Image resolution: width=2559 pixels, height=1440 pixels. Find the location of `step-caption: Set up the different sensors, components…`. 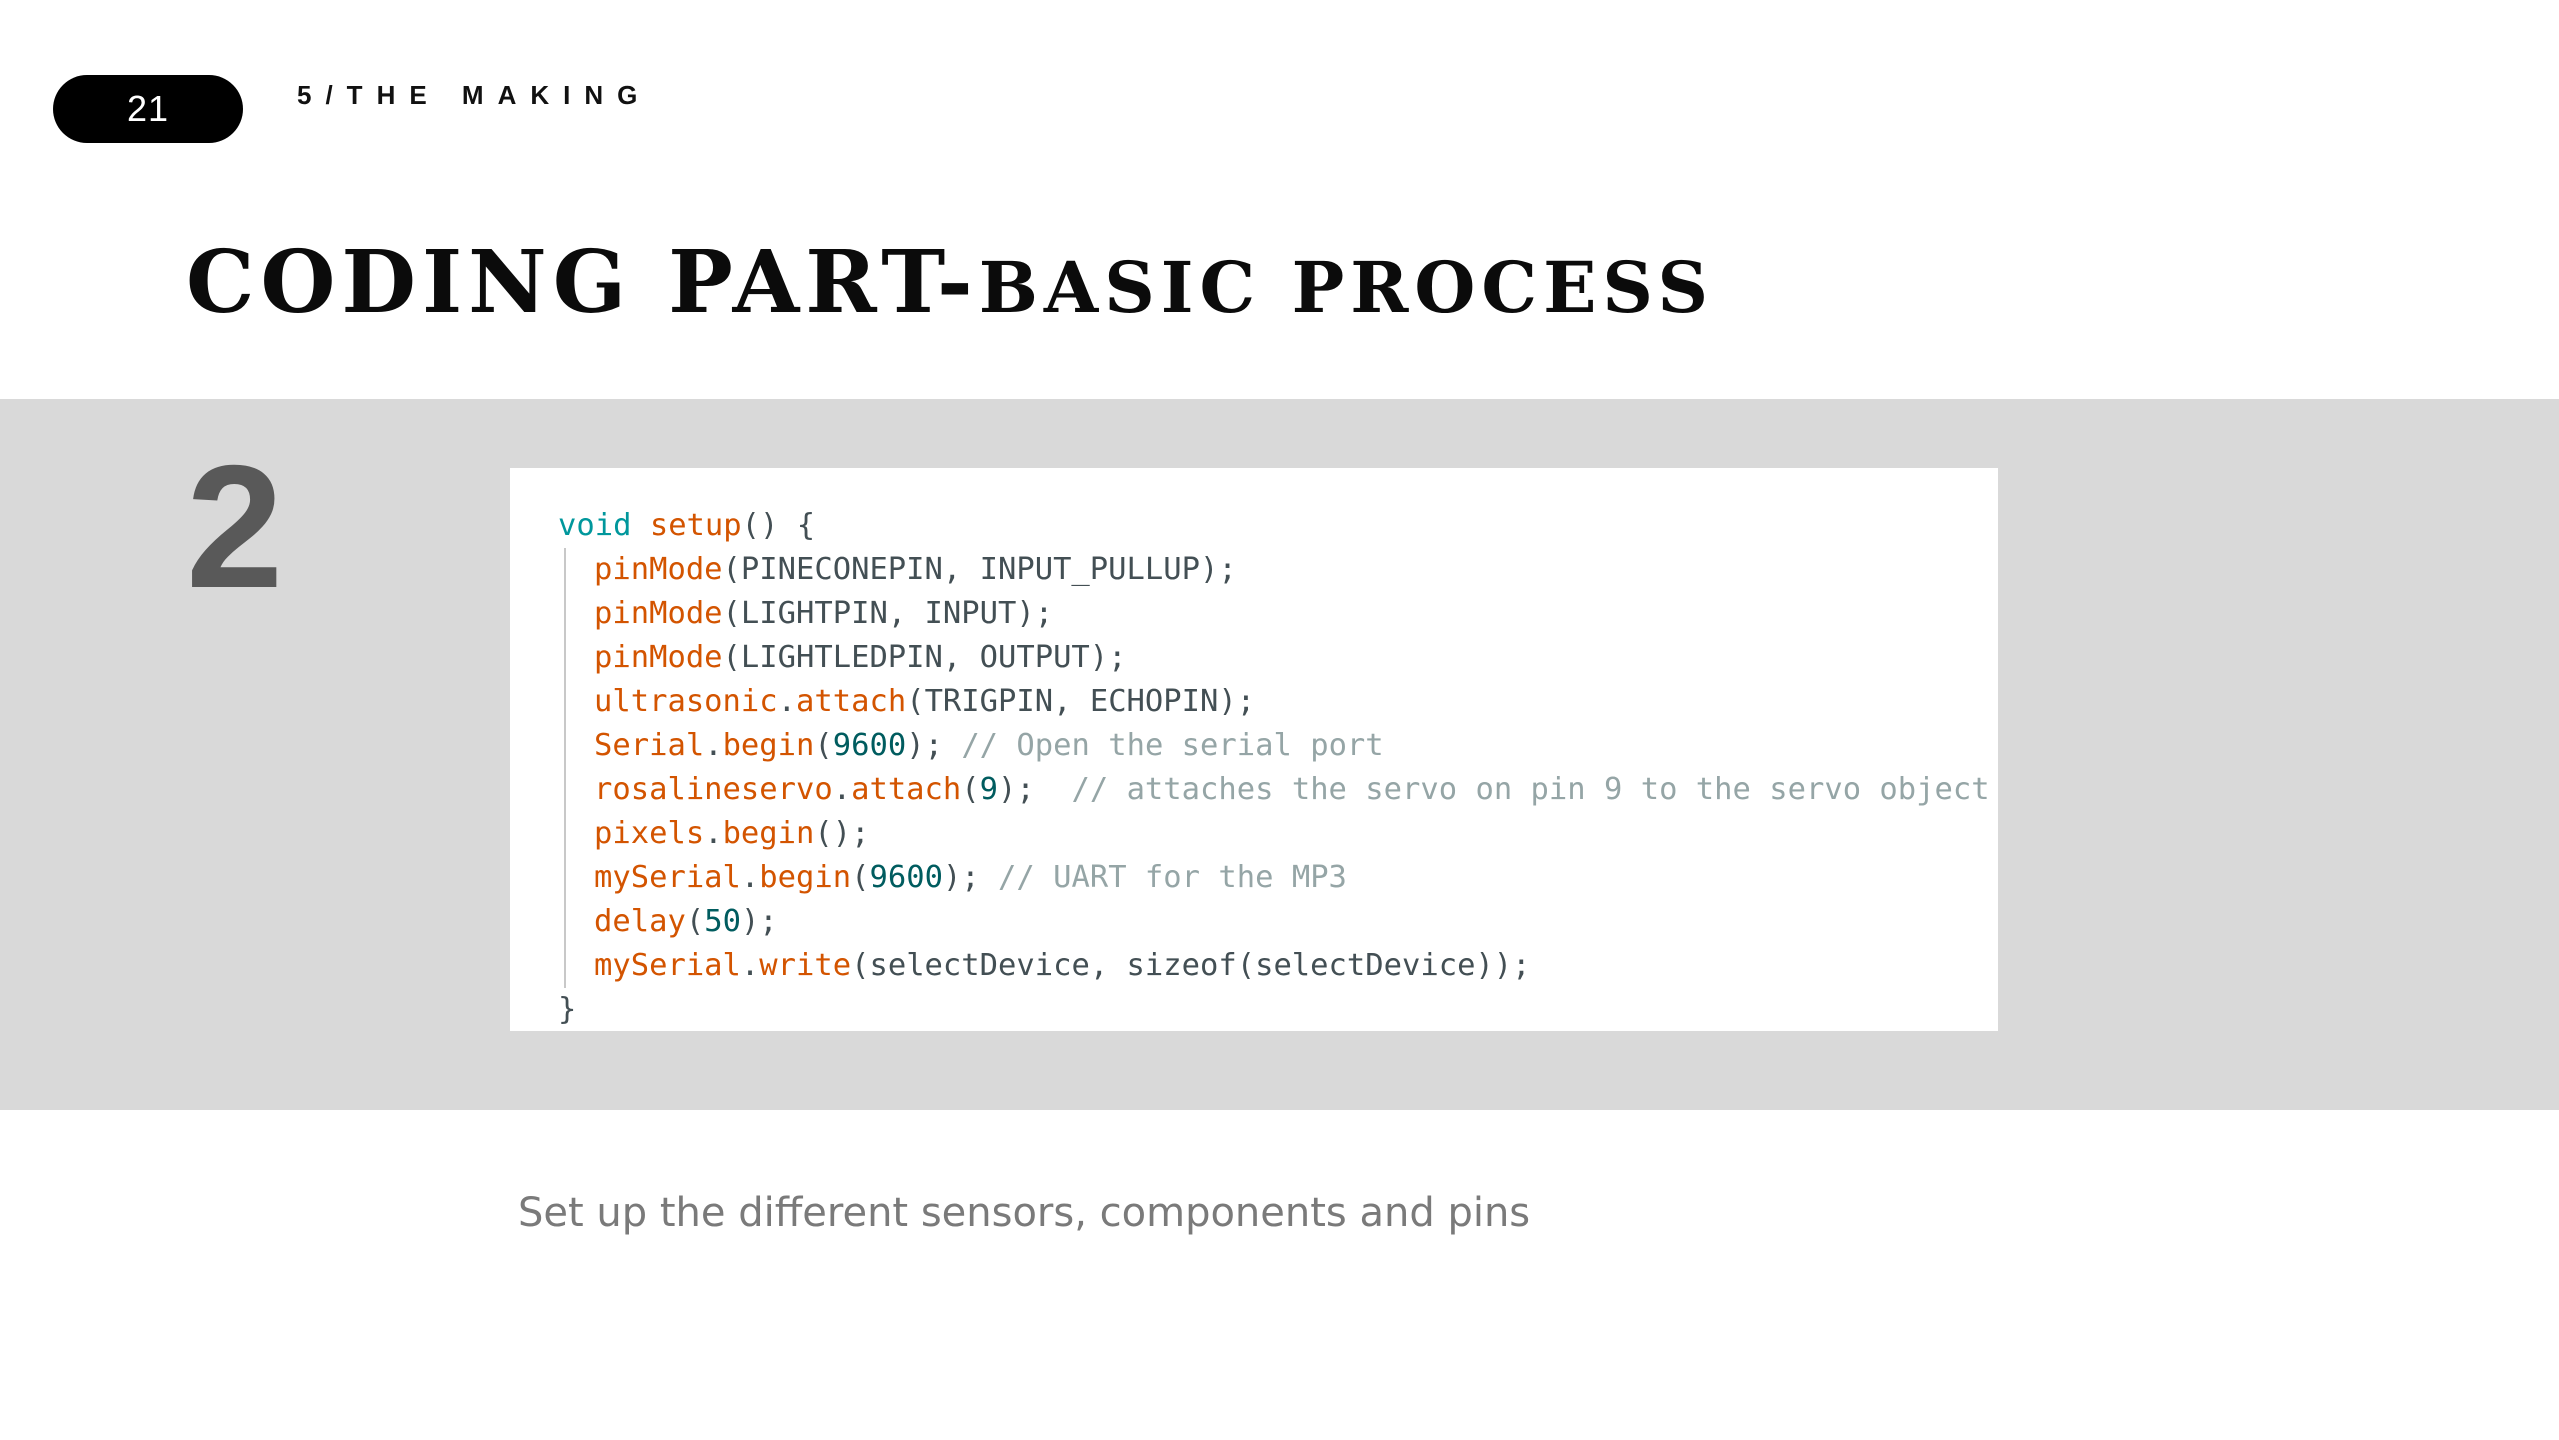

step-caption: Set up the different sensors, components… is located at coordinates (1024, 1213).